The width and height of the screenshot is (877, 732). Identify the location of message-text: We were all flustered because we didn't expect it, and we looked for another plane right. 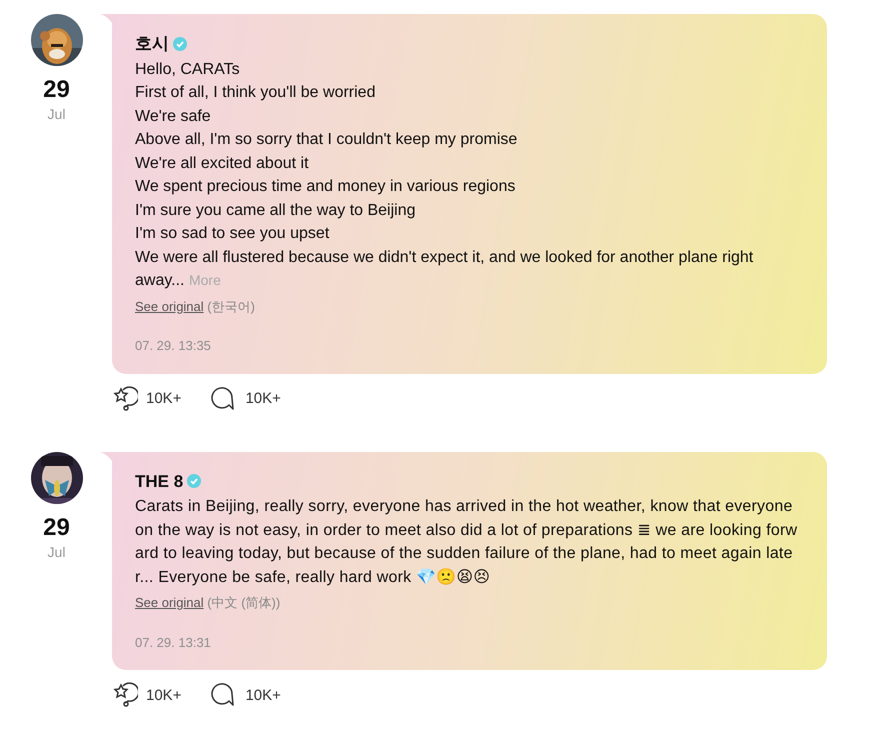
(444, 258).